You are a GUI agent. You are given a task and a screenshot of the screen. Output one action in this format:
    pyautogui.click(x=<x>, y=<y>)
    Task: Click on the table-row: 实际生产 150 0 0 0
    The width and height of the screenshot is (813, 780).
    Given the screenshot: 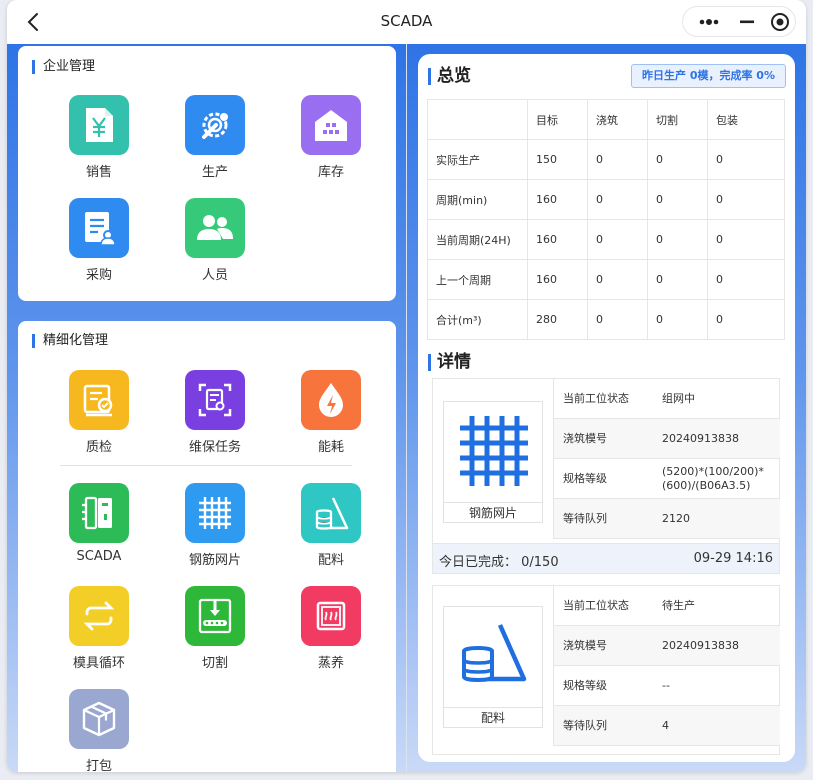 What is the action you would take?
    pyautogui.click(x=606, y=159)
    